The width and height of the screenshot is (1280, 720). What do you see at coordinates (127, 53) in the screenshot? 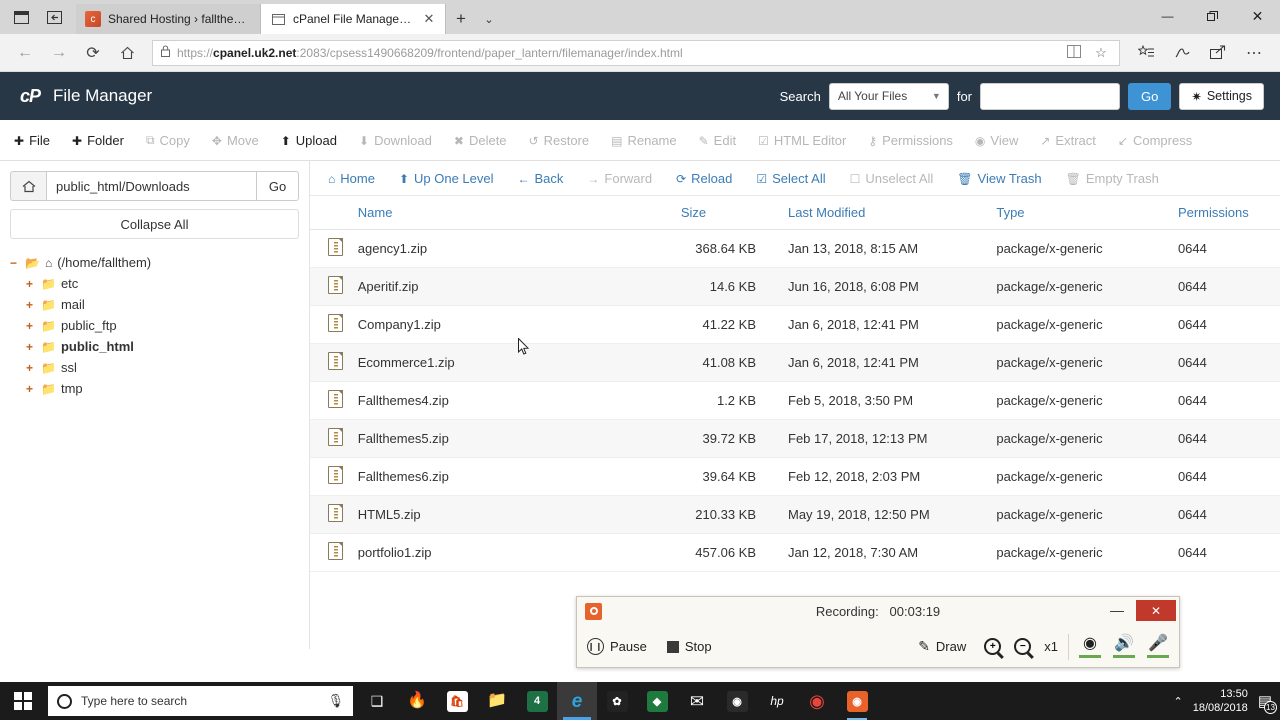
I see `home-icon` at bounding box center [127, 53].